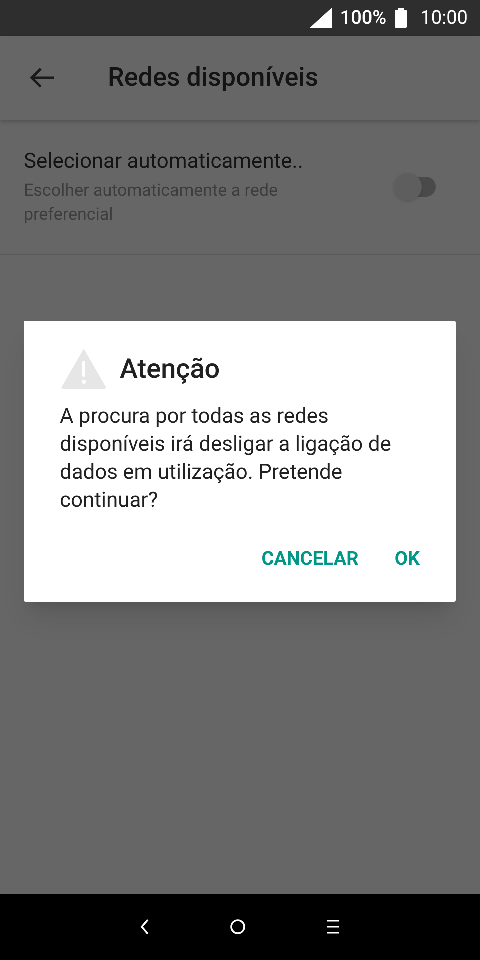 This screenshot has height=960, width=480. I want to click on clock: 10:00, so click(444, 17).